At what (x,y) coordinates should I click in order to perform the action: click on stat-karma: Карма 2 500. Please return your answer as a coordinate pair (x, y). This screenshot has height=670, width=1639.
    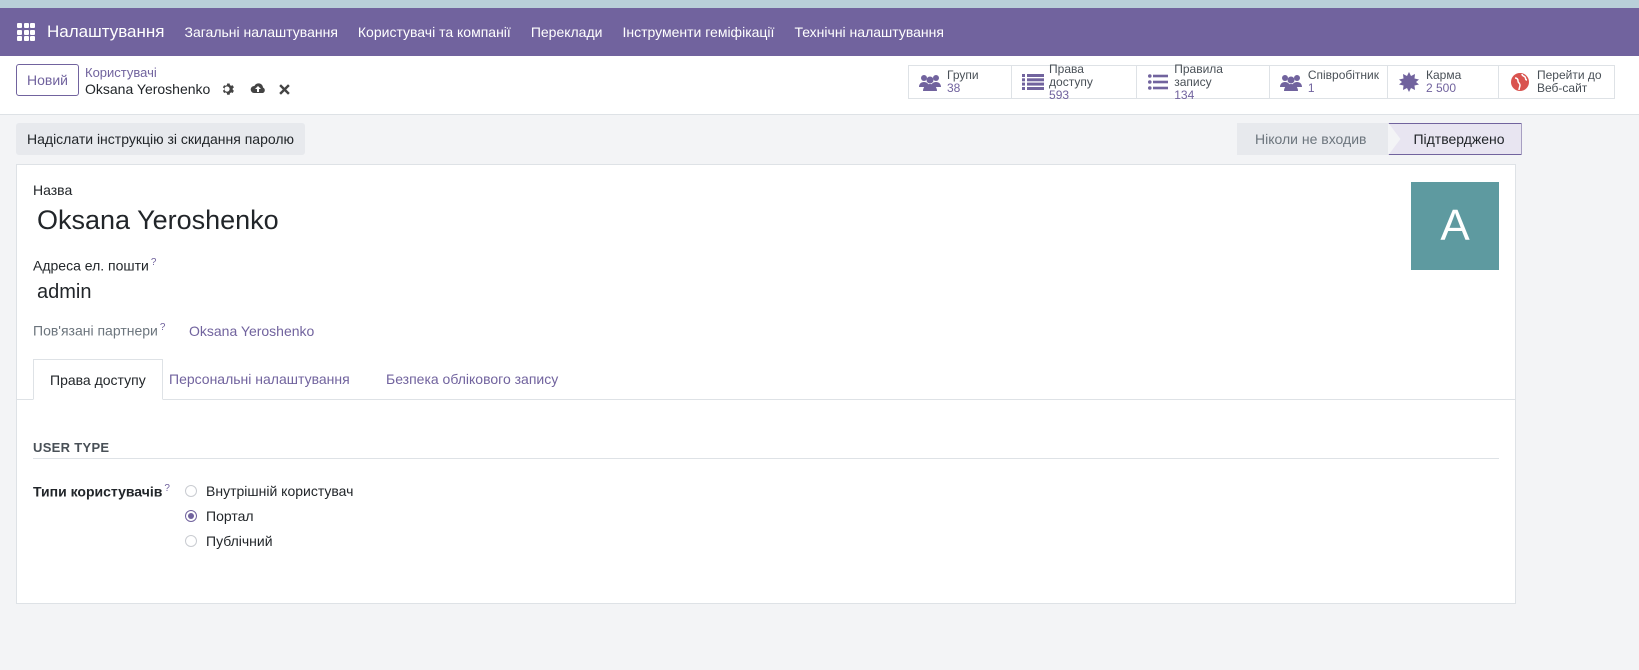
    Looking at the image, I should click on (1443, 82).